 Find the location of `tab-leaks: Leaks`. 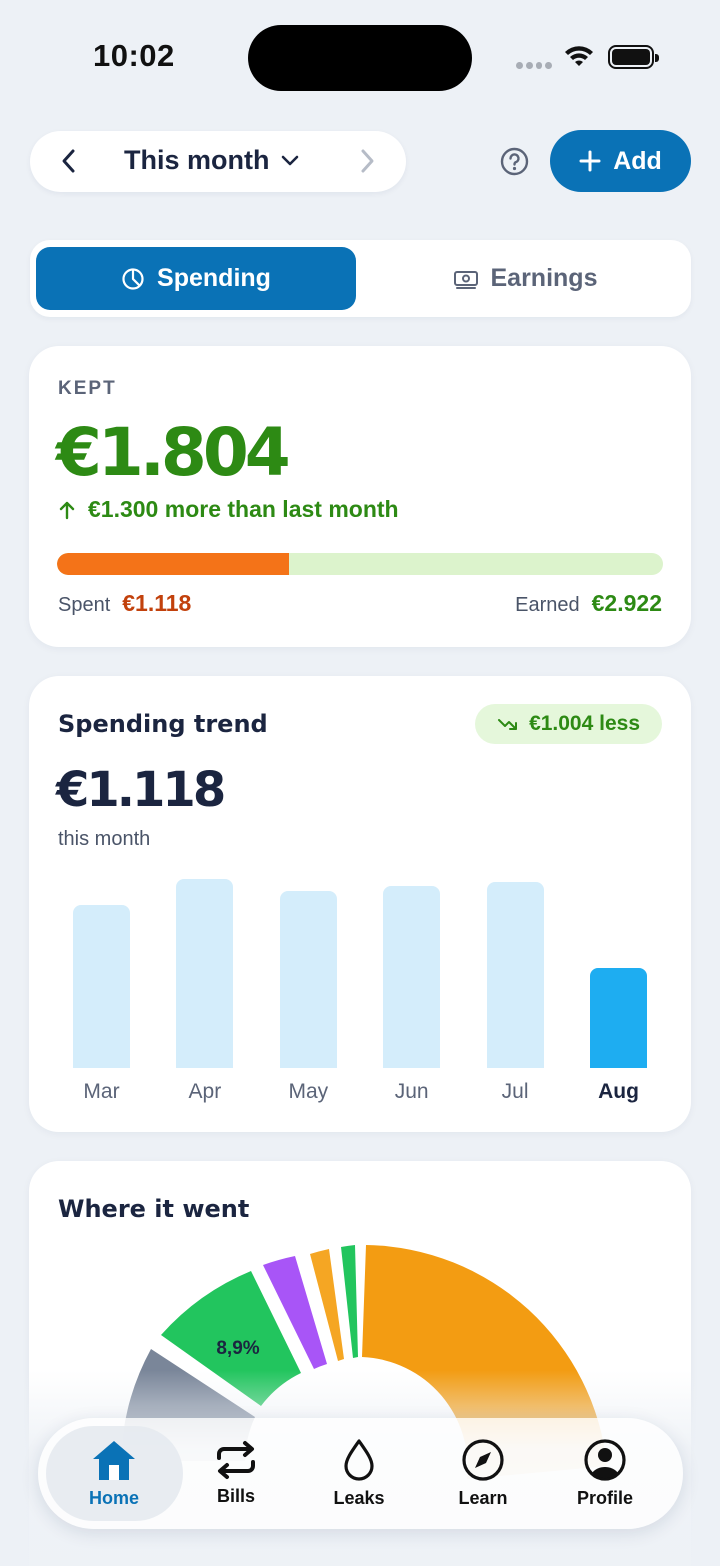

tab-leaks: Leaks is located at coordinates (359, 1473).